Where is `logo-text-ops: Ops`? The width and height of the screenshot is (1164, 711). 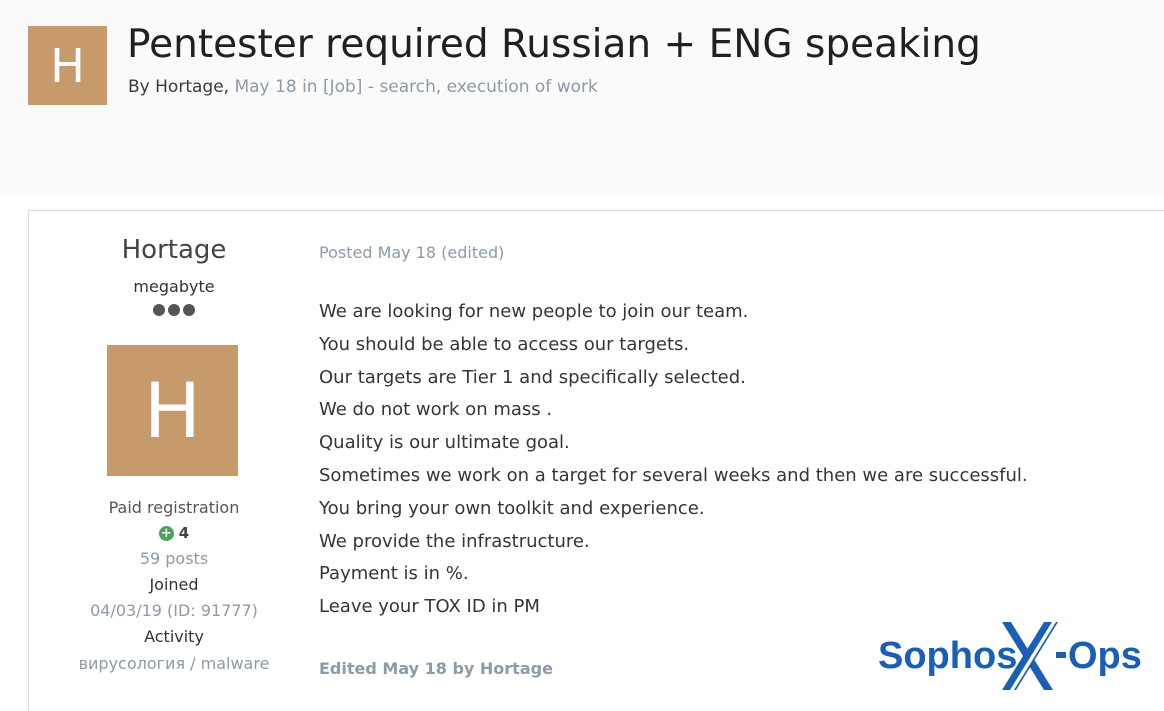
logo-text-ops: Ops is located at coordinates (1105, 656).